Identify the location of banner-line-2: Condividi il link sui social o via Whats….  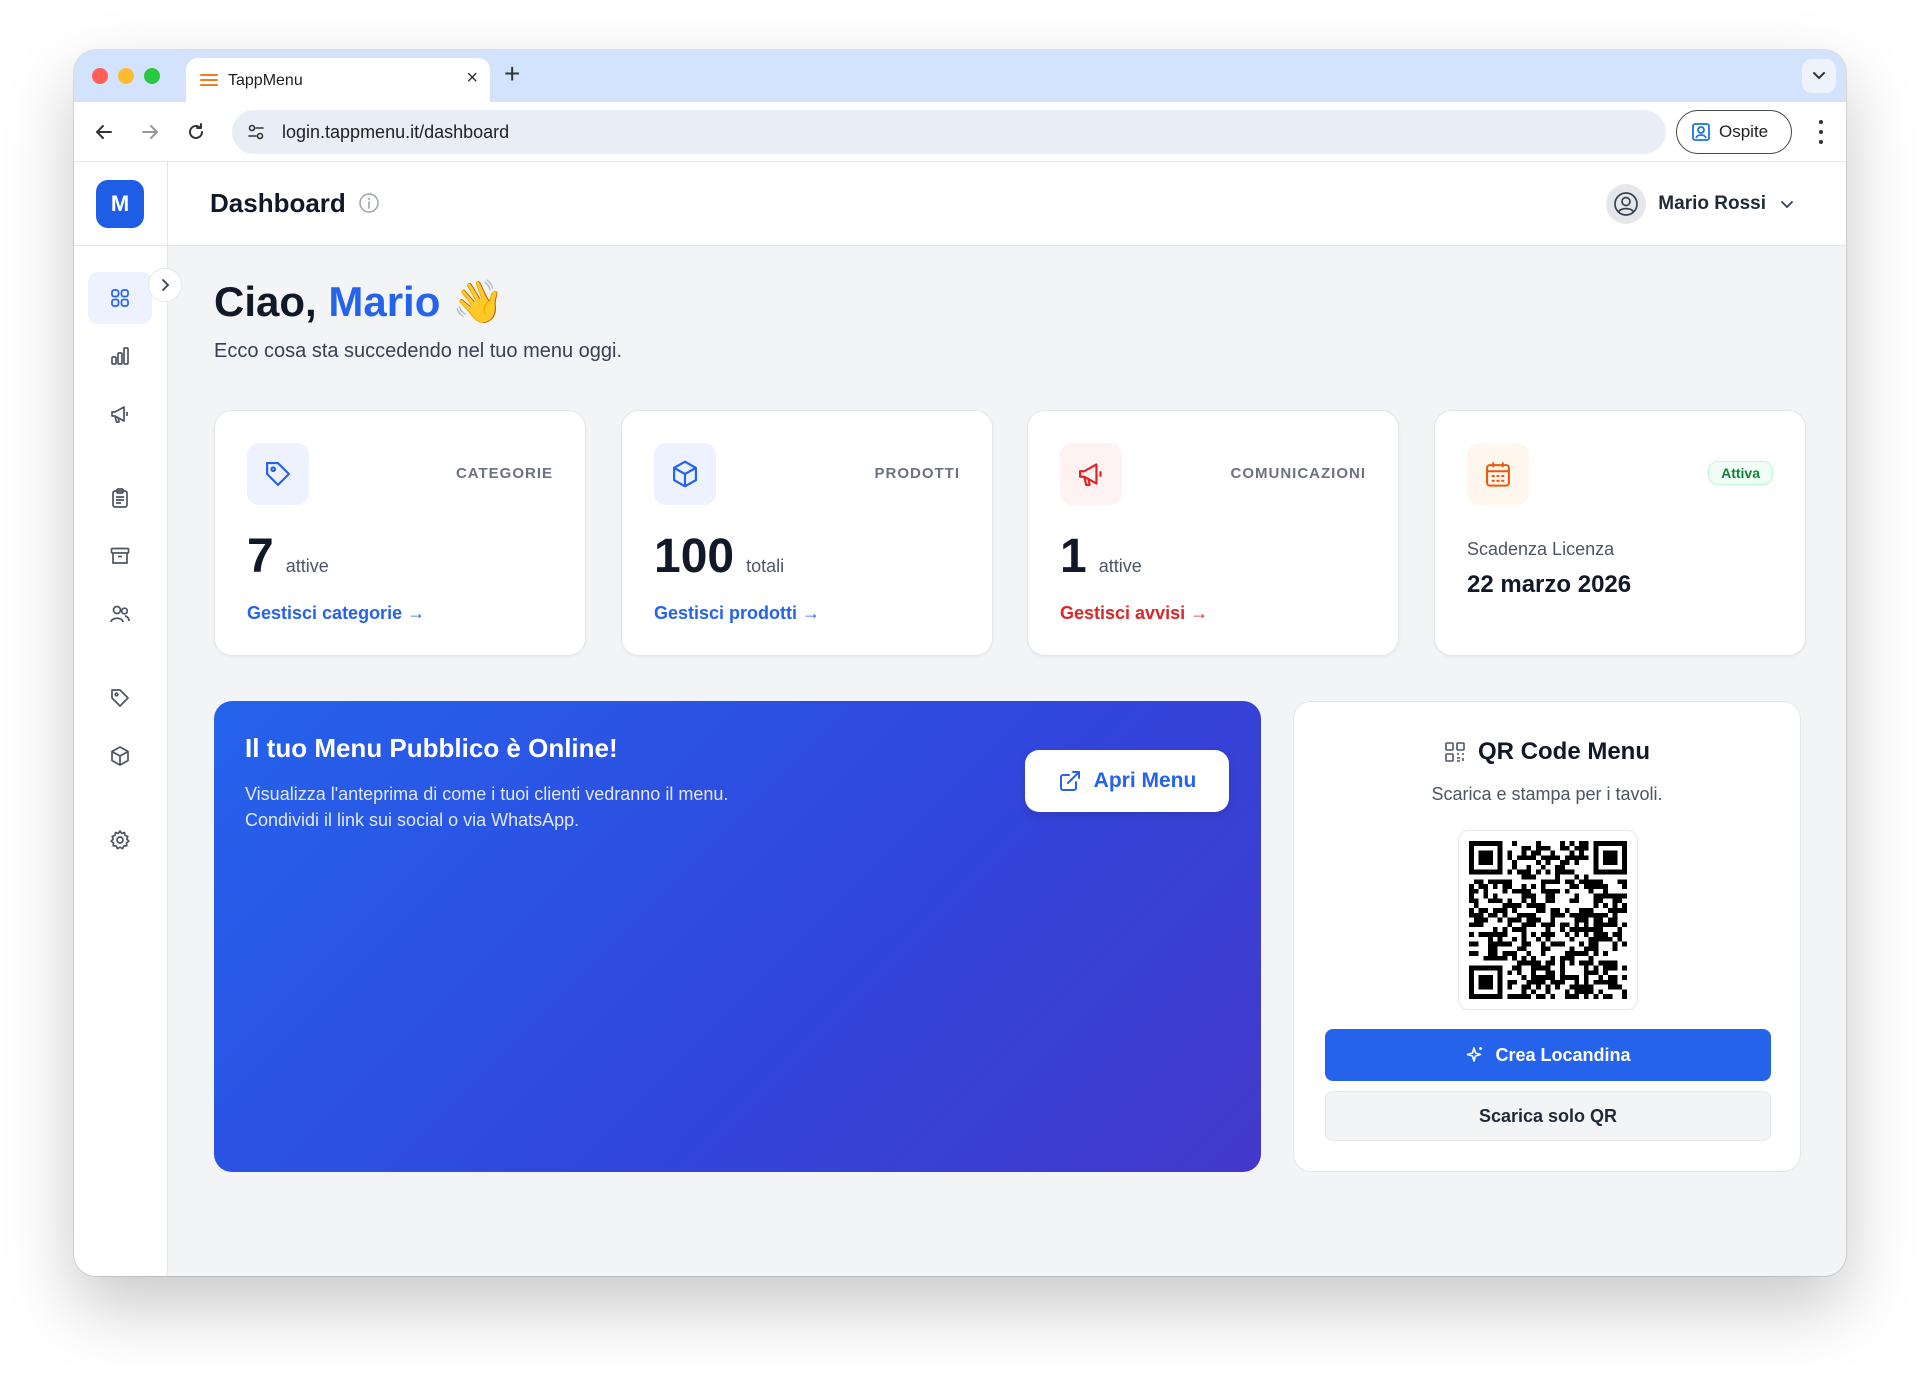
(412, 820).